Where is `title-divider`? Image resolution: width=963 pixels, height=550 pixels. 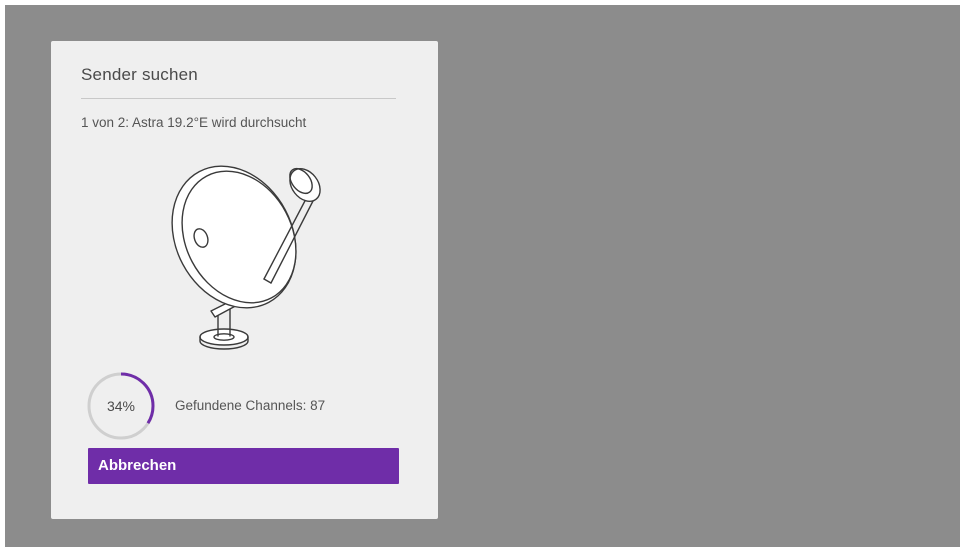
title-divider is located at coordinates (238, 98).